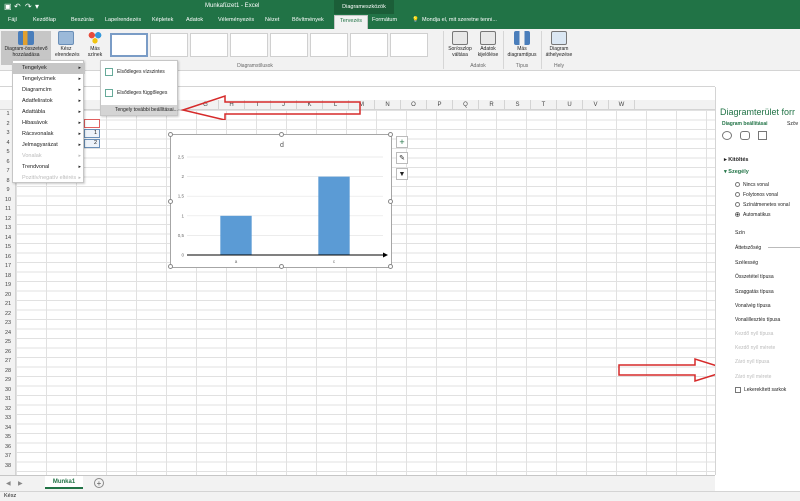 This screenshot has width=800, height=501. What do you see at coordinates (388, 105) in the screenshot?
I see `column-header: N` at bounding box center [388, 105].